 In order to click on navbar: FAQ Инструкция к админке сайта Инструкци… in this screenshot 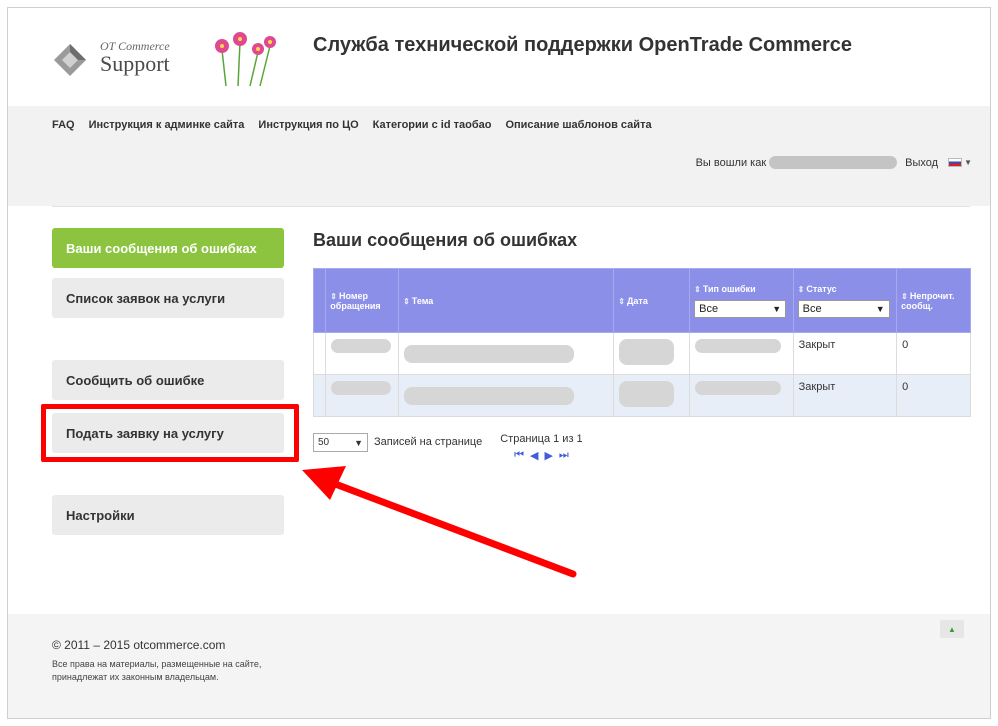, I will do `click(499, 156)`.